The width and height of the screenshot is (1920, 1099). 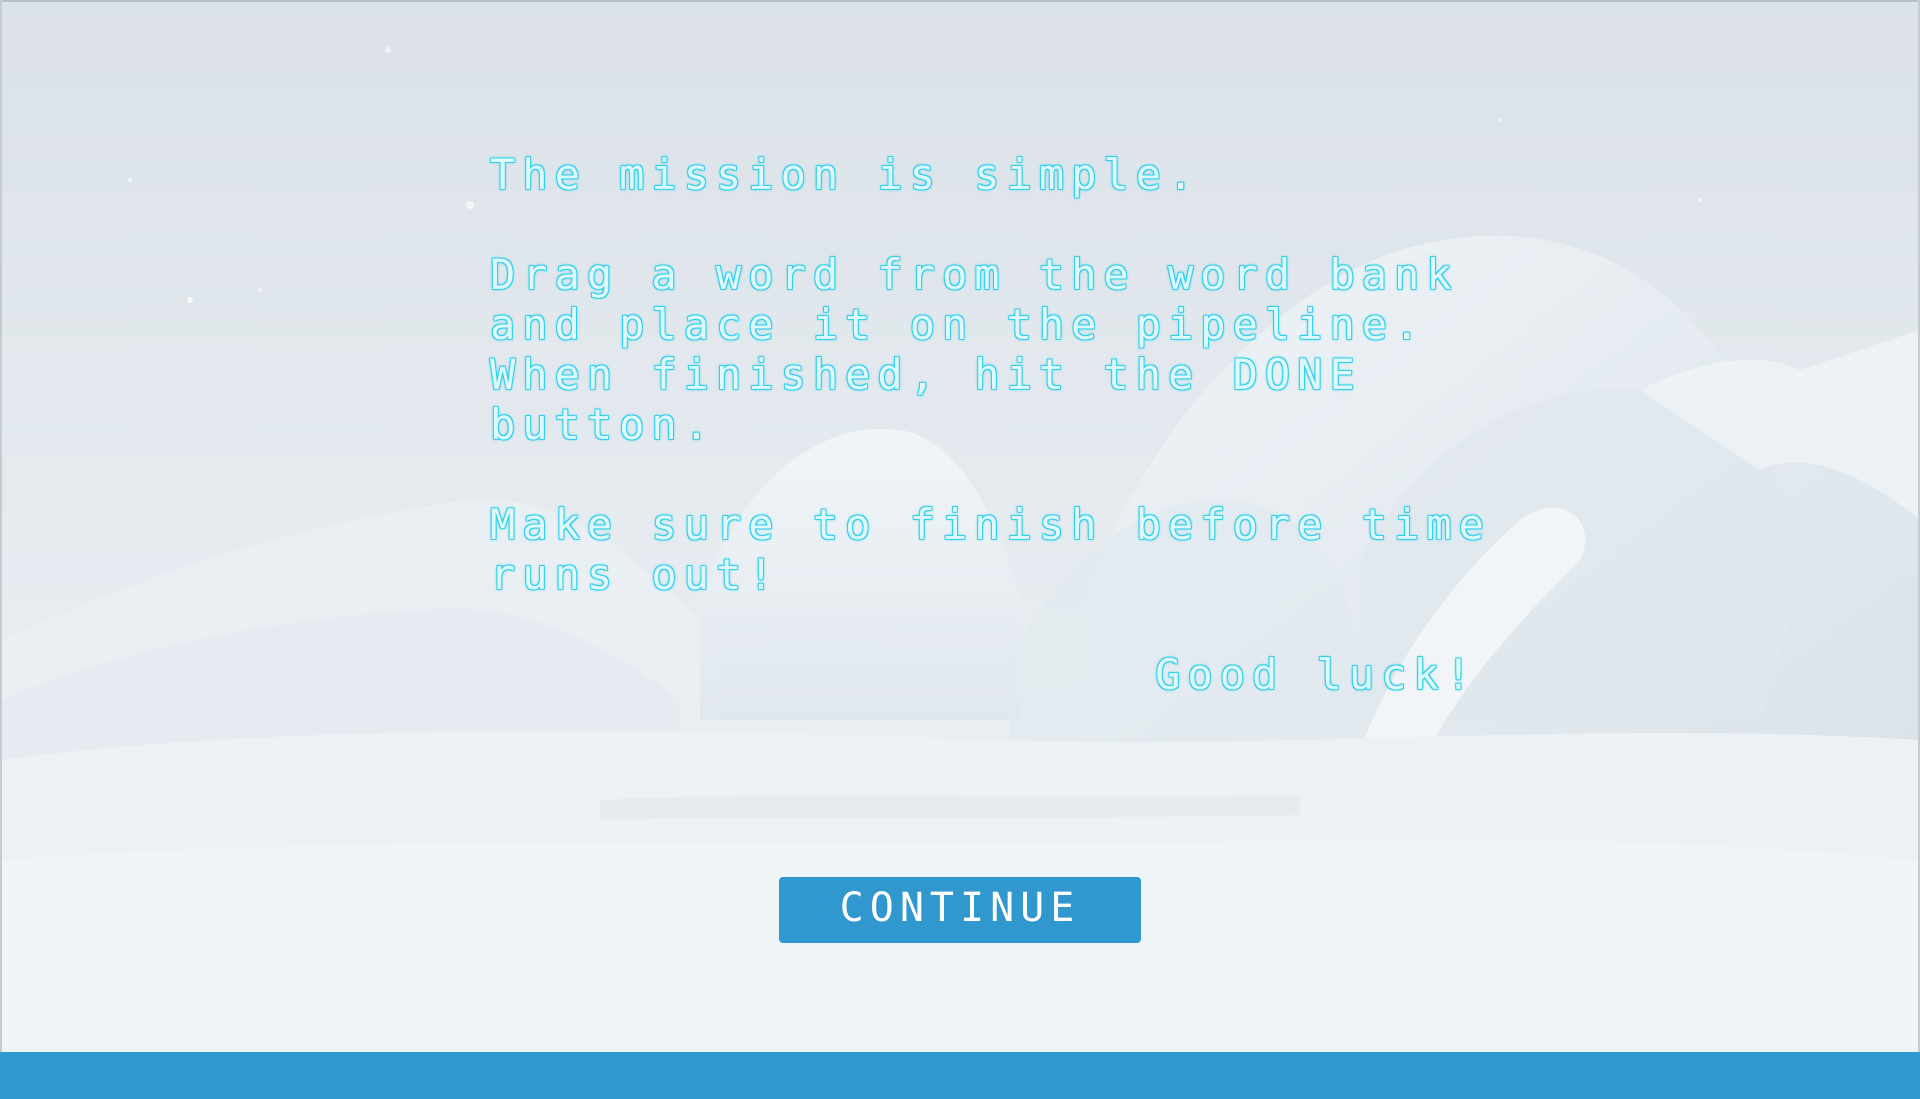 What do you see at coordinates (958, 324) in the screenshot?
I see `intro-line-3: and place it on the pipeline.` at bounding box center [958, 324].